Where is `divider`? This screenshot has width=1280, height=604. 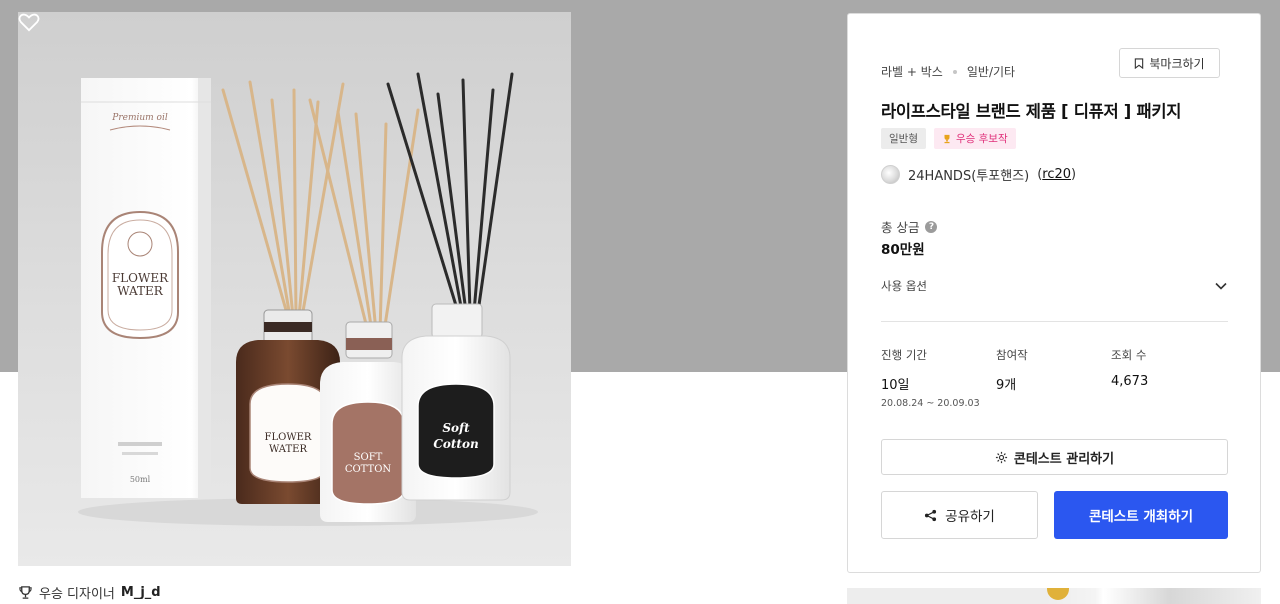 divider is located at coordinates (1054, 321).